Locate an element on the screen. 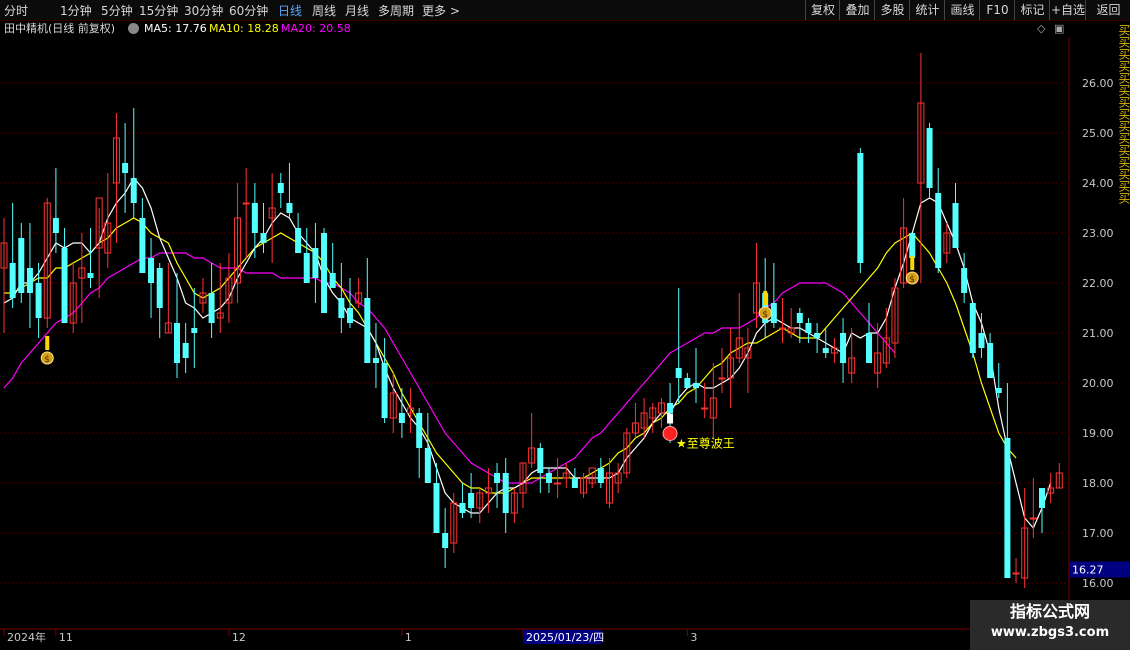  watermark: 指标公式网 www.zbgs3.com is located at coordinates (1050, 625).